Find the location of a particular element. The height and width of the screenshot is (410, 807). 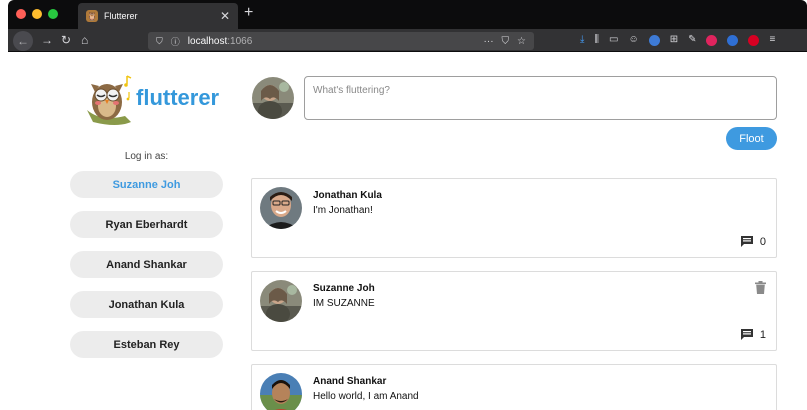

window-zoom-button is located at coordinates (53, 14).